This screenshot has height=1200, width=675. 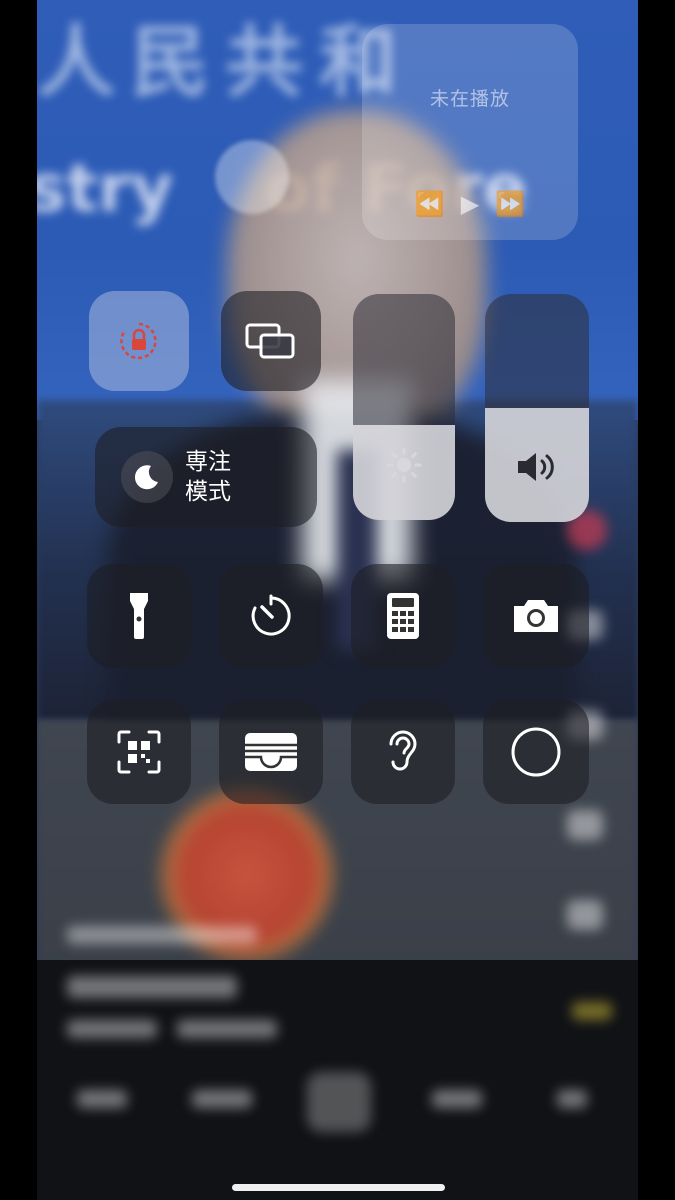 I want to click on focus-mode-label: 専注, so click(x=208, y=462).